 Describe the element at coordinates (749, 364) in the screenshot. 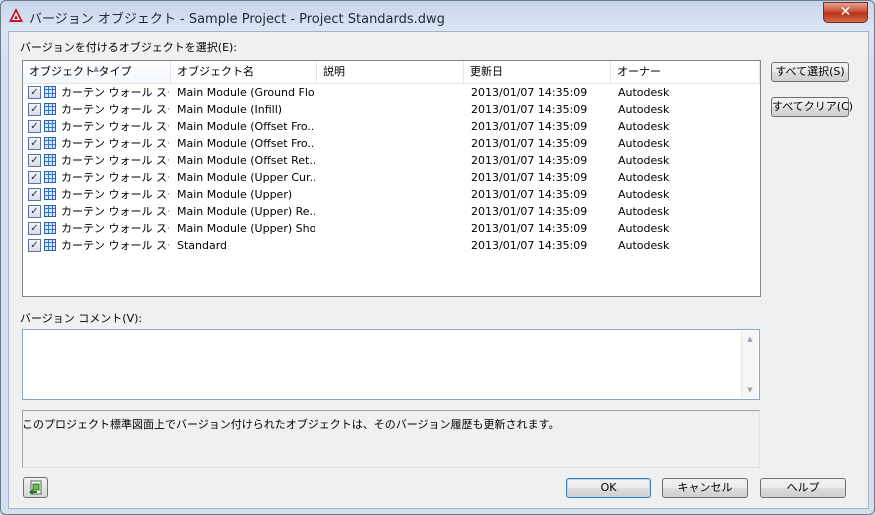

I see `comment-scrollbar: ▲ ▼` at that location.